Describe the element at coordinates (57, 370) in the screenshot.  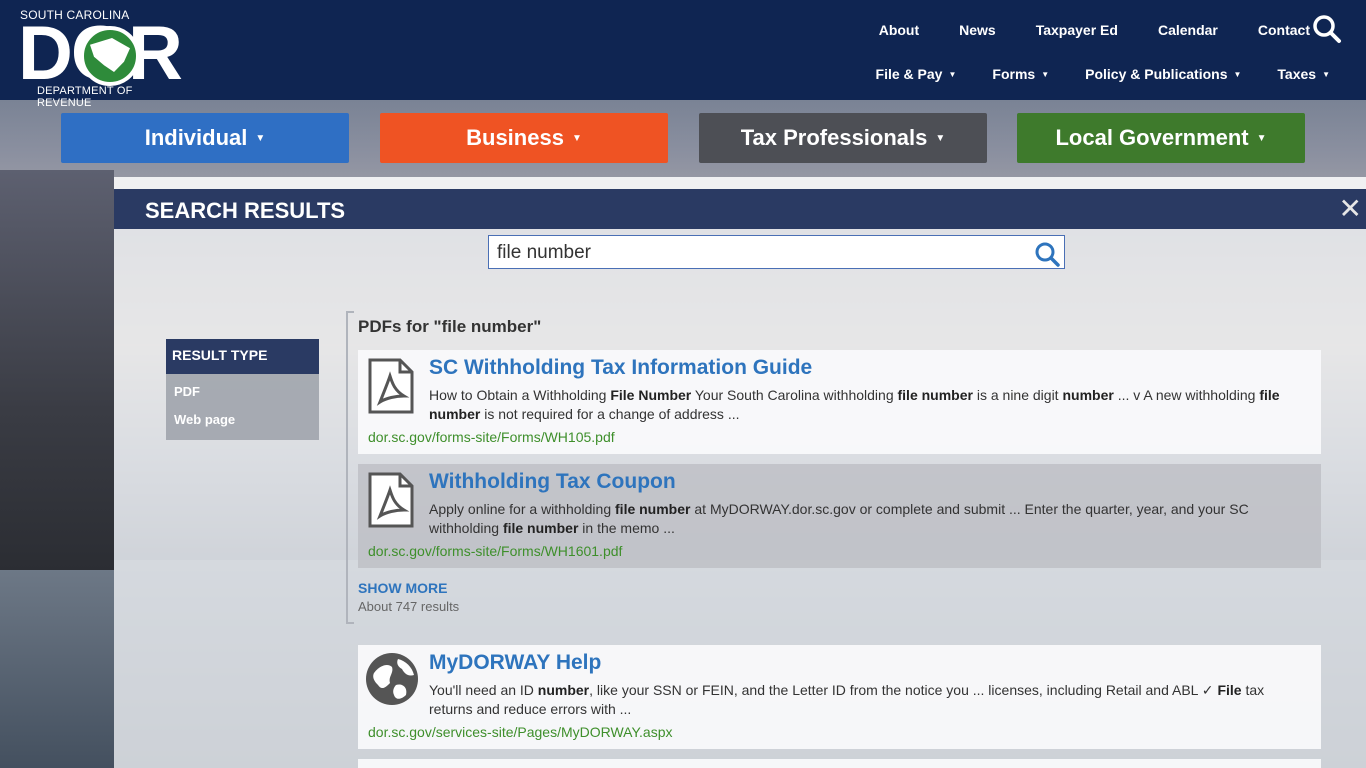
I see `background-hill` at that location.